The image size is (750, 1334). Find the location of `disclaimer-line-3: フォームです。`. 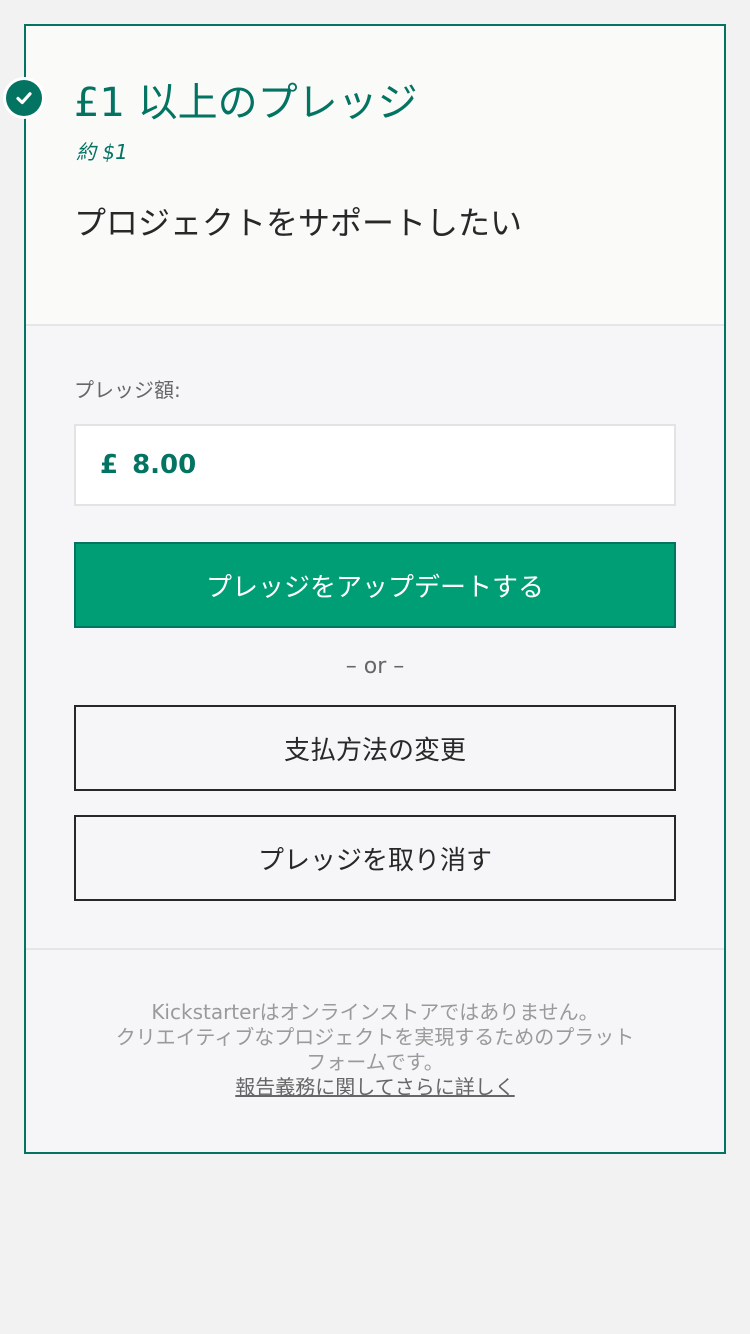

disclaimer-line-3: フォームです。 is located at coordinates (375, 1062).